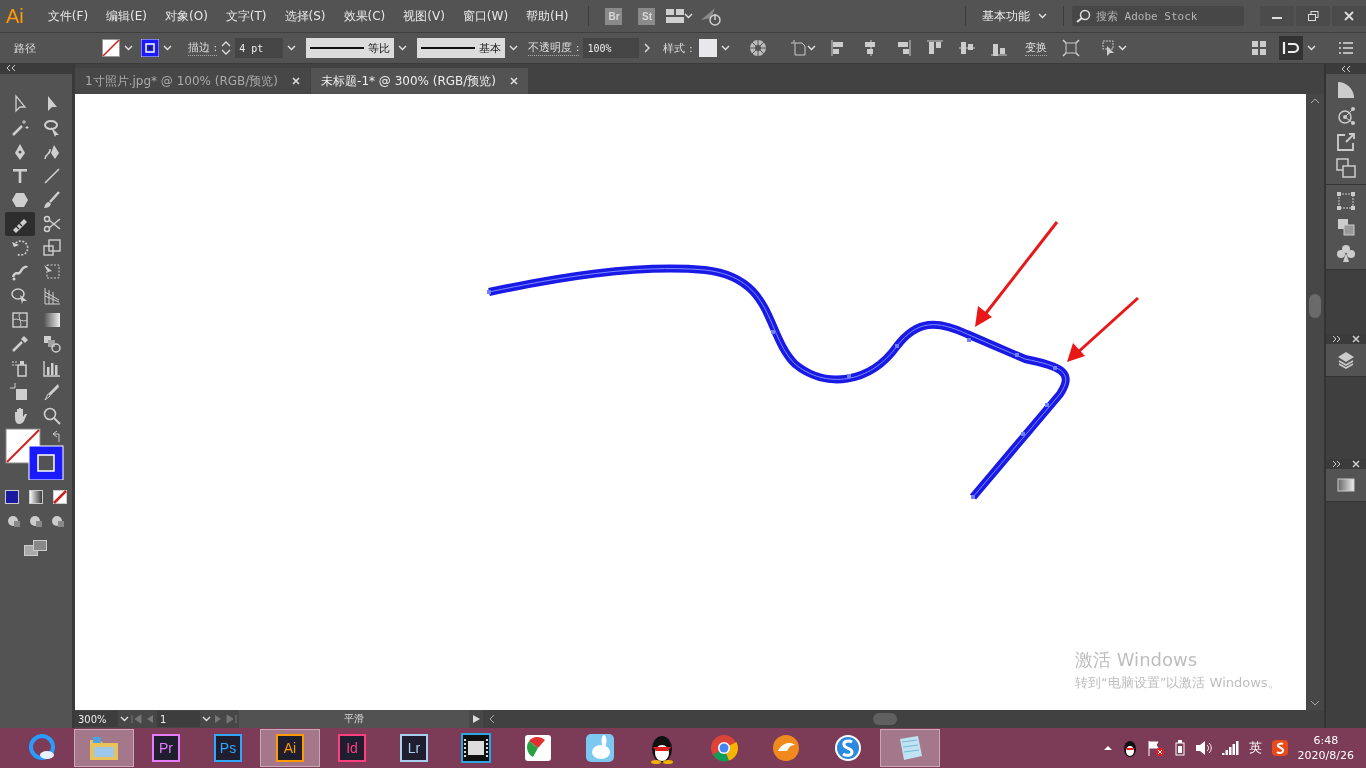  Describe the element at coordinates (461, 48) in the screenshot. I see `brush-definition: 基本` at that location.